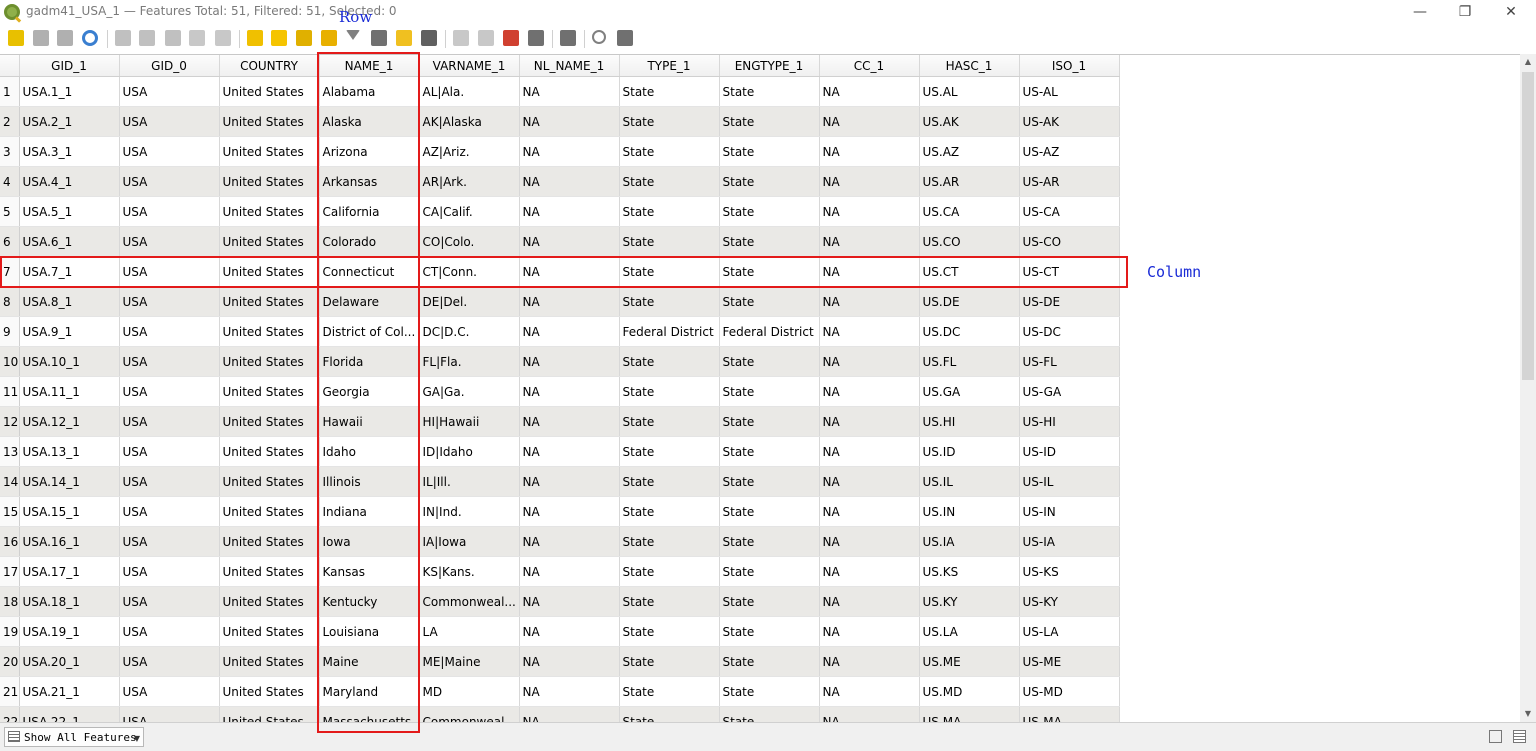 This screenshot has width=1536, height=751. Describe the element at coordinates (69, 541) in the screenshot. I see `cell-gid-1: USA.16_1` at that location.